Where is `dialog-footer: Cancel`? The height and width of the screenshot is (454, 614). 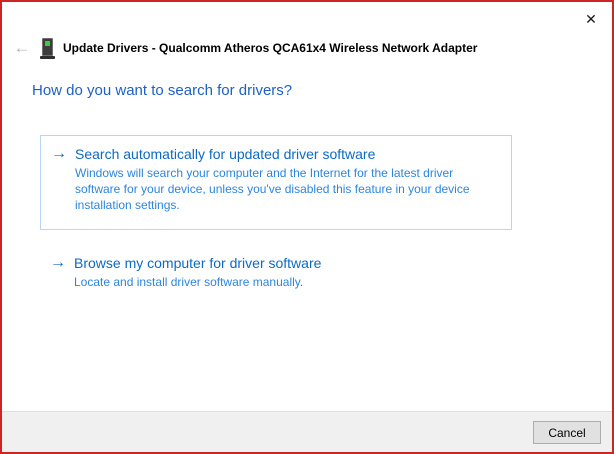
dialog-footer: Cancel is located at coordinates (307, 431).